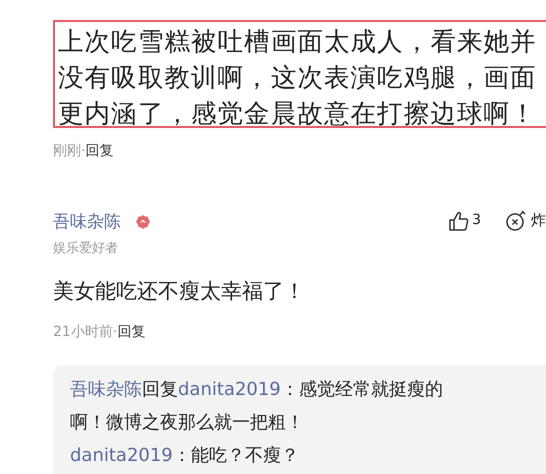 Image resolution: width=546 pixels, height=474 pixels. I want to click on thumbs-up-icon, so click(459, 221).